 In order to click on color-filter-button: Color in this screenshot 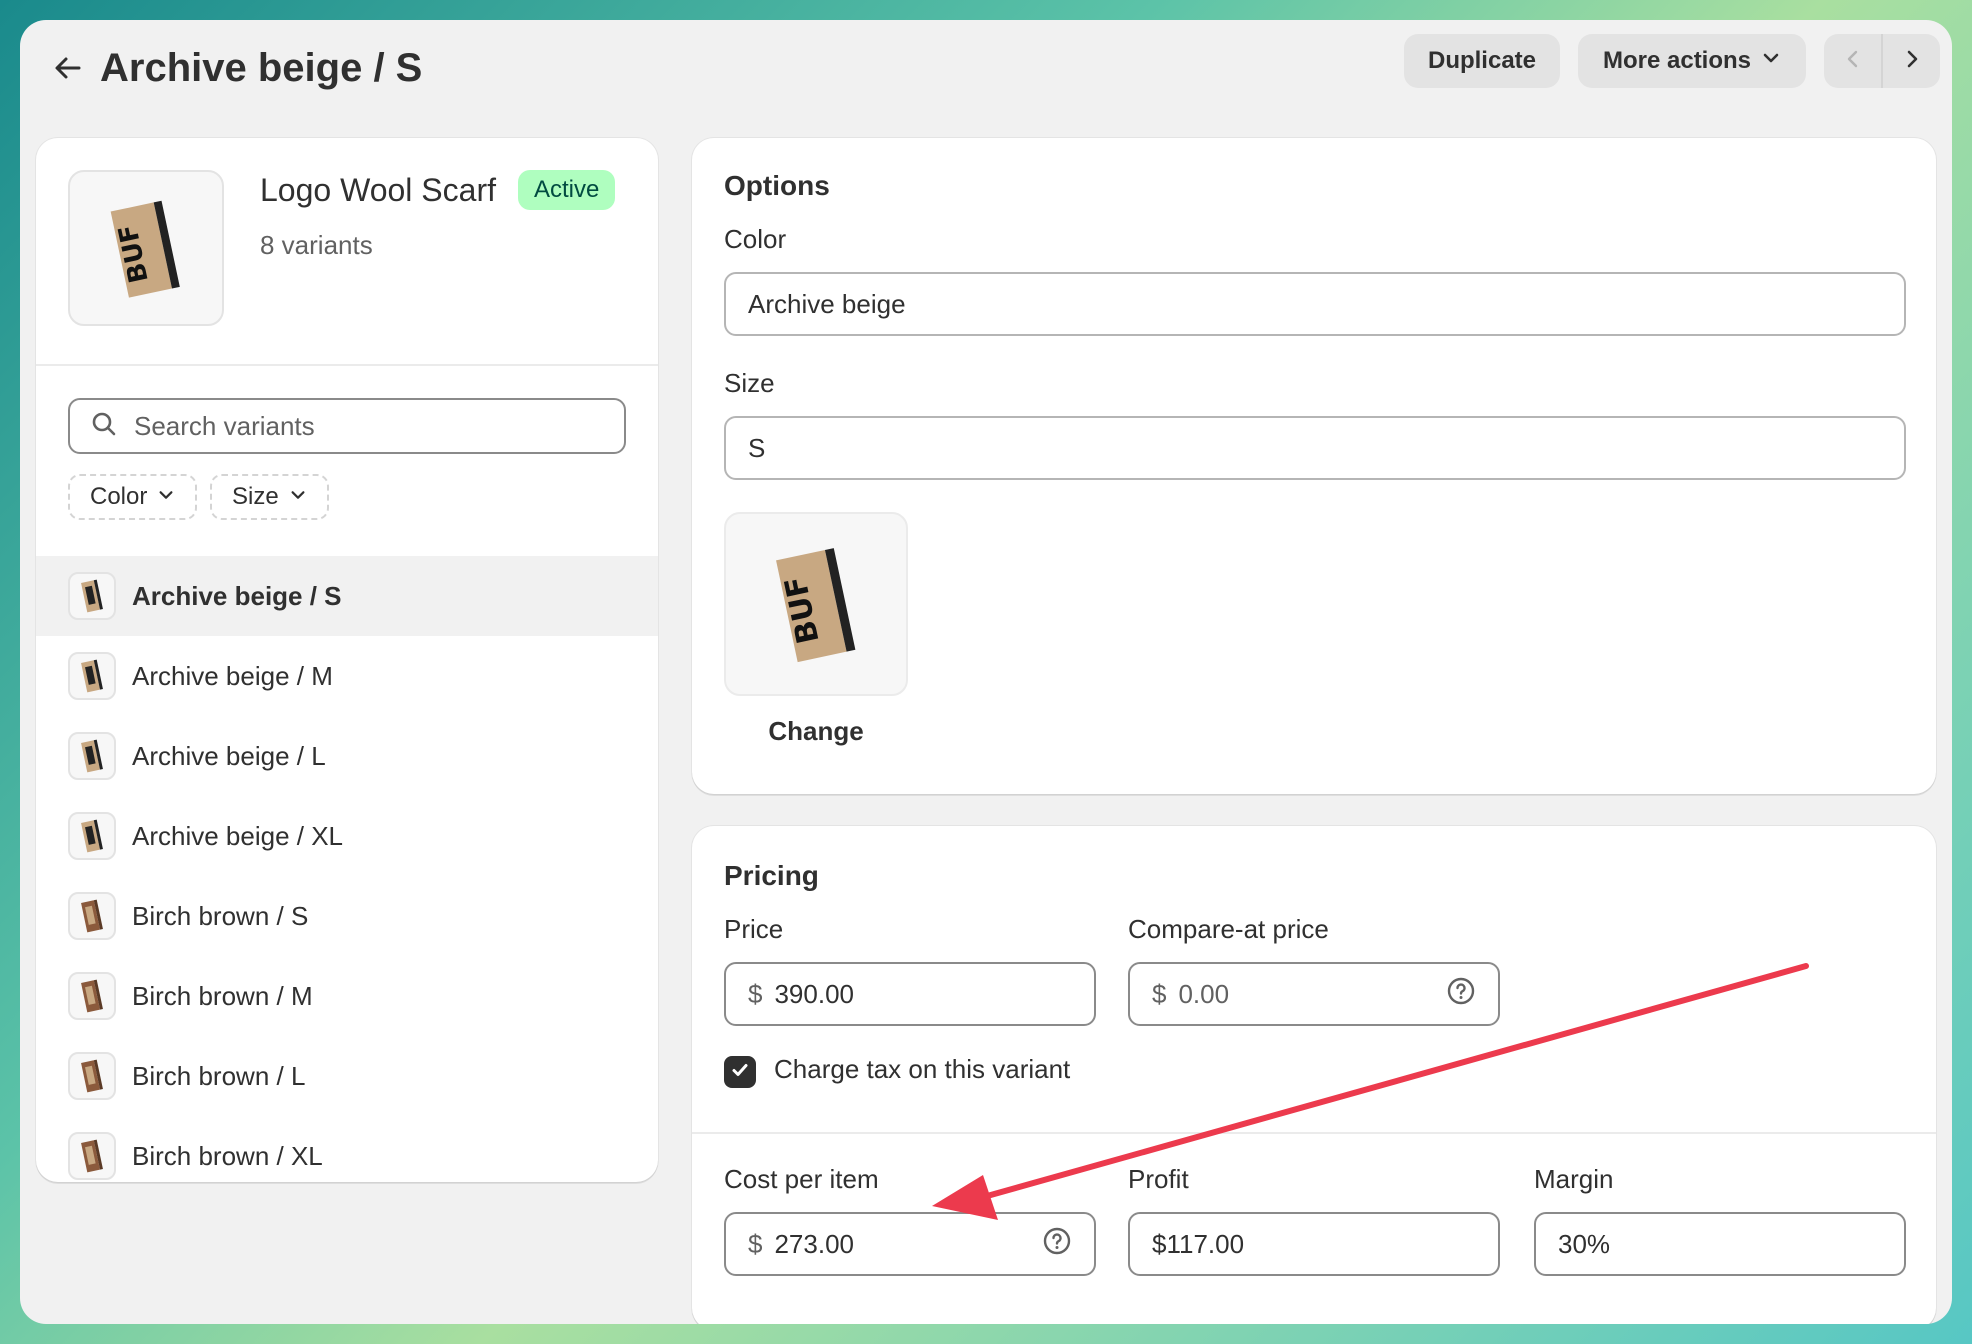, I will do `click(133, 497)`.